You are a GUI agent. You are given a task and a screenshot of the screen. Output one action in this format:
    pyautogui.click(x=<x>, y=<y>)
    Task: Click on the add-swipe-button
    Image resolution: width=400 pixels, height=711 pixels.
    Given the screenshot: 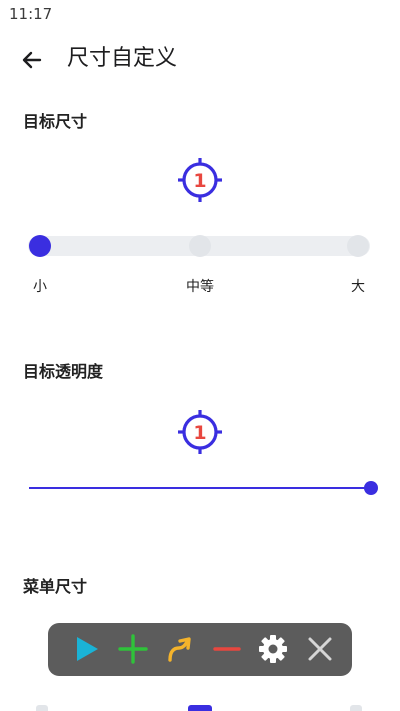 What is the action you would take?
    pyautogui.click(x=180, y=649)
    